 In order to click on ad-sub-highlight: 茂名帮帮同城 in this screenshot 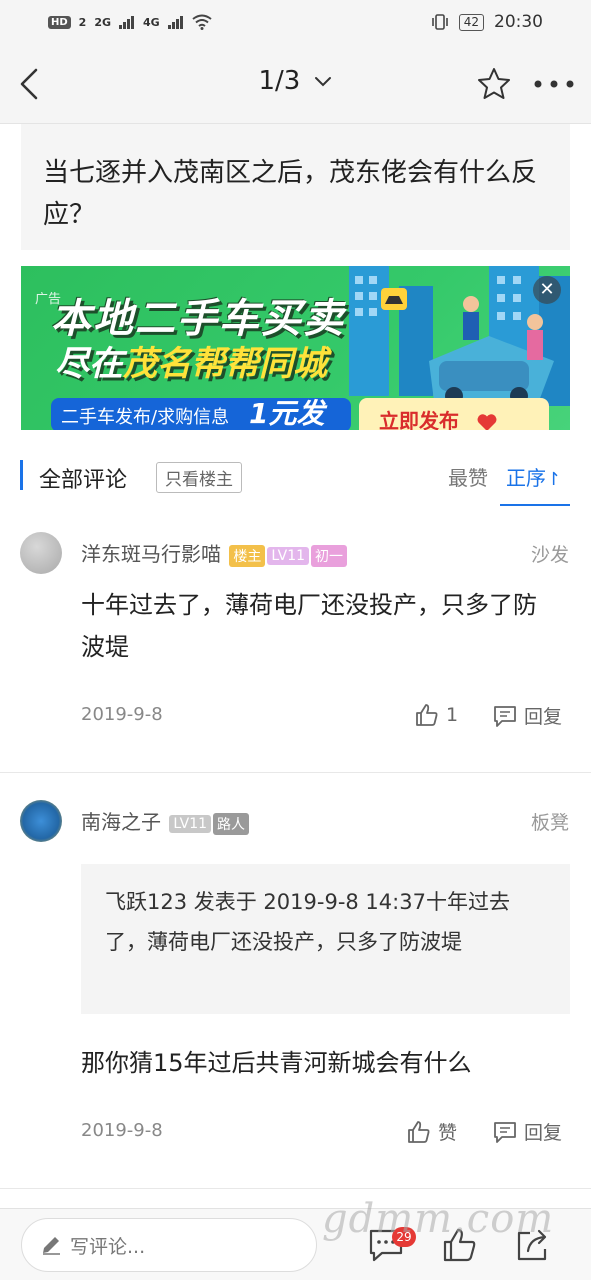, I will do `click(225, 364)`.